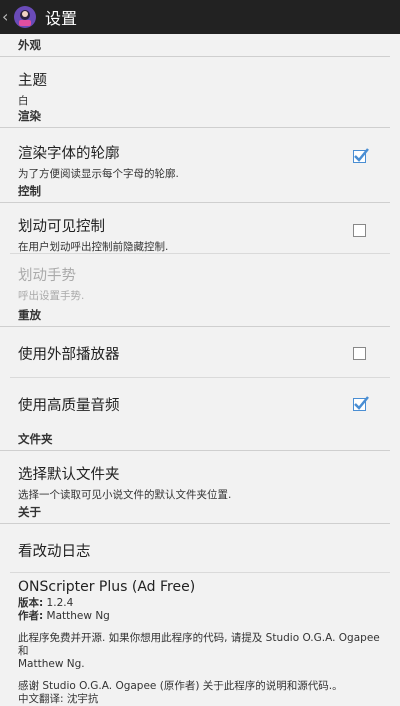 The image size is (400, 706). I want to click on pref-swipe-gesture: 划动手势 呼出设置手势., so click(200, 279).